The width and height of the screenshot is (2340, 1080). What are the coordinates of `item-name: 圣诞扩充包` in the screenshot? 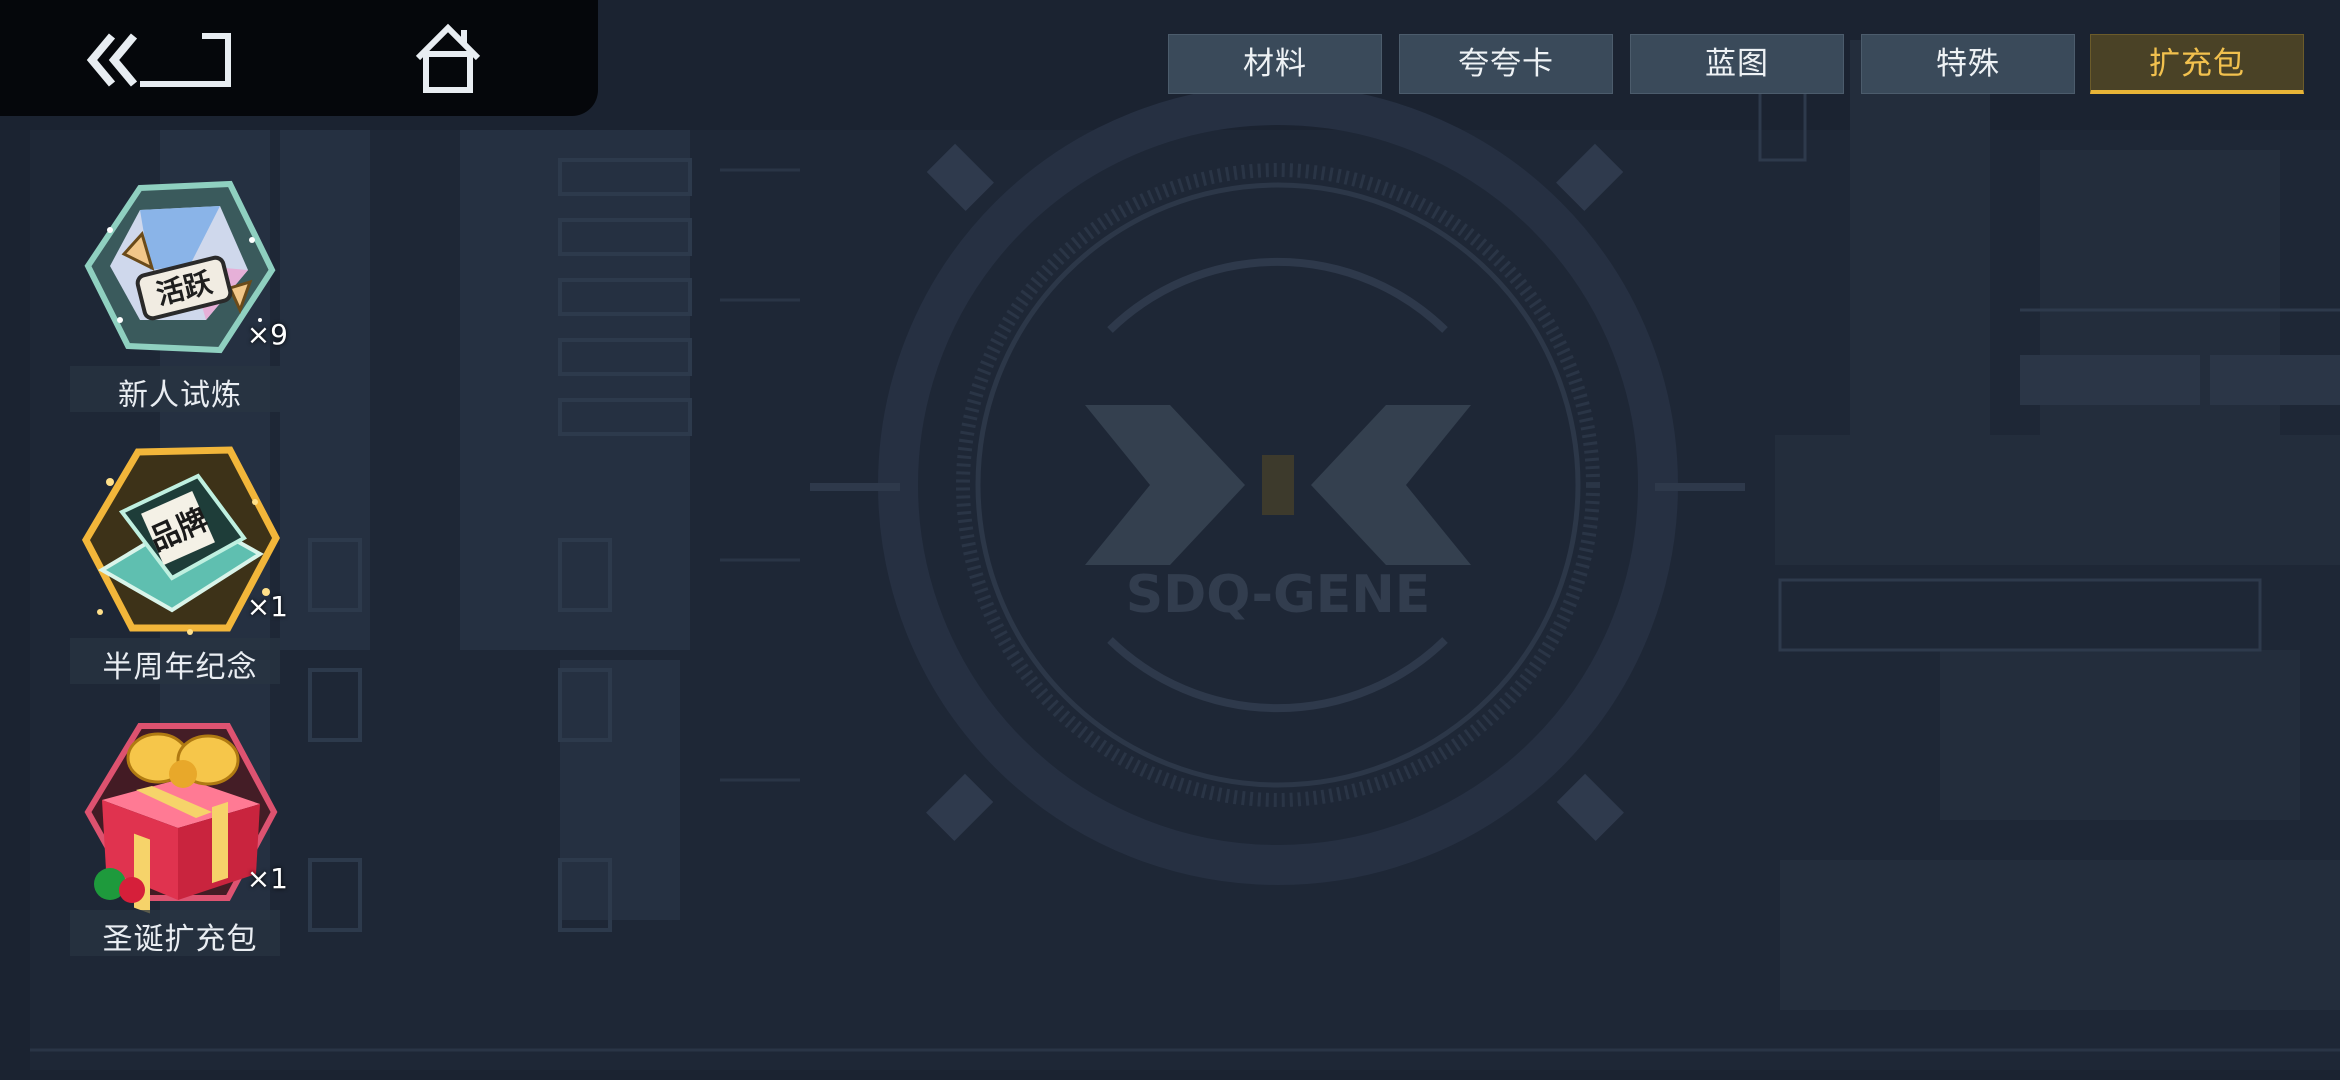 It's located at (180, 939).